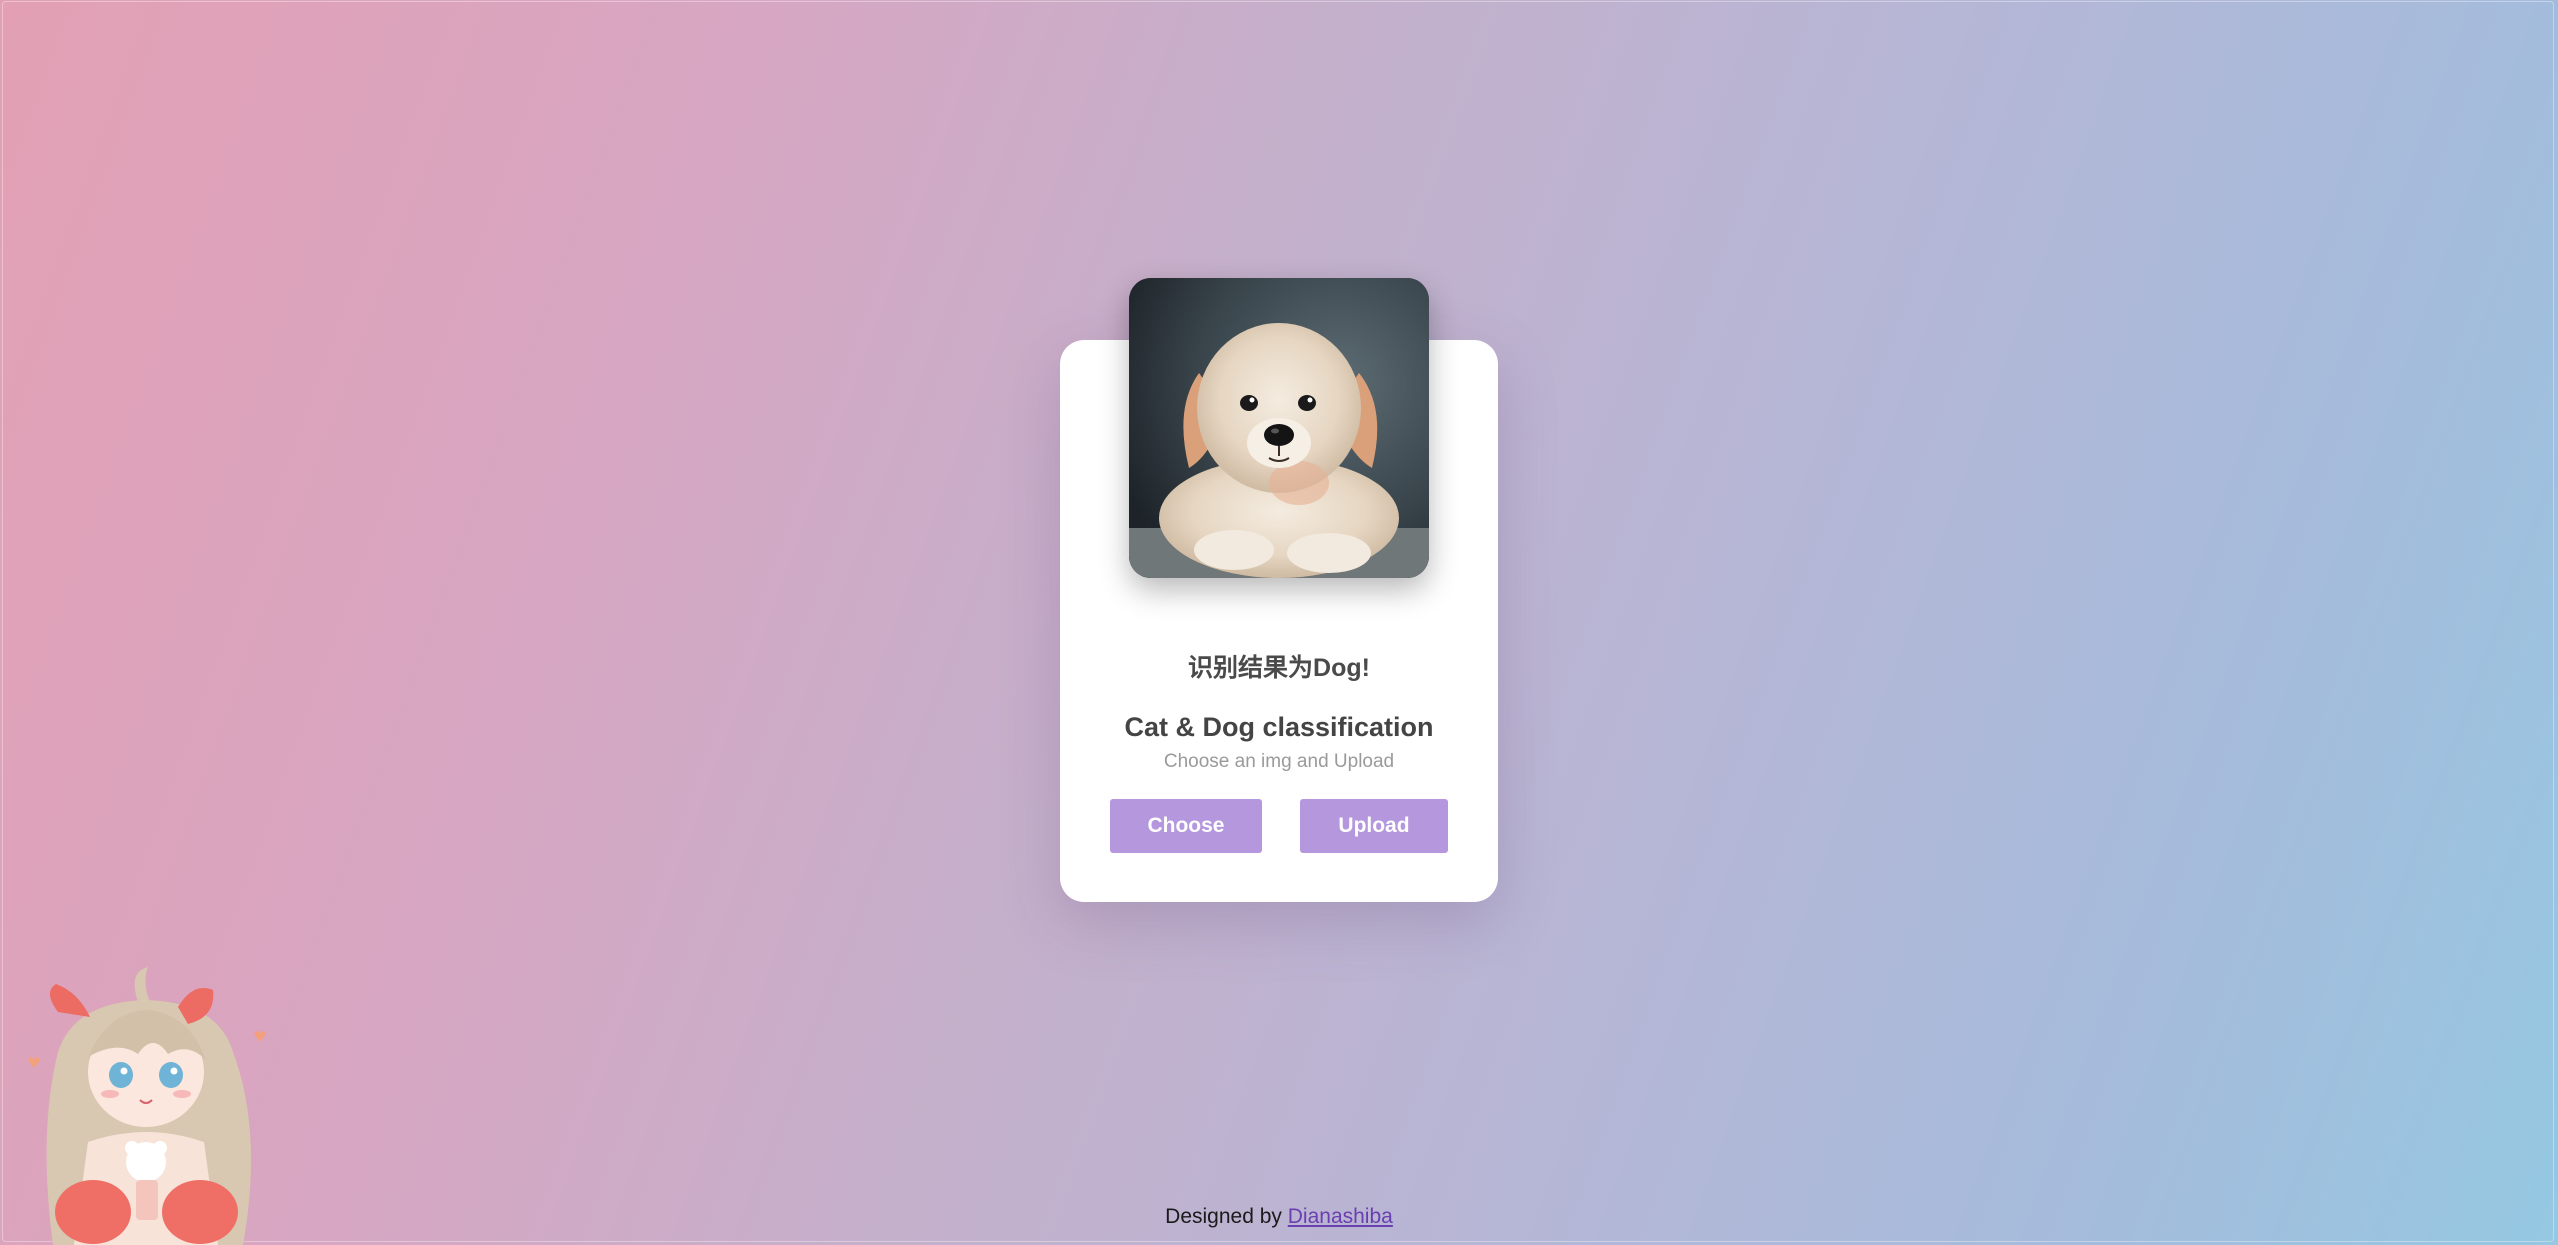  Describe the element at coordinates (145, 1103) in the screenshot. I see `anime-girl-mascot-illustration` at that location.